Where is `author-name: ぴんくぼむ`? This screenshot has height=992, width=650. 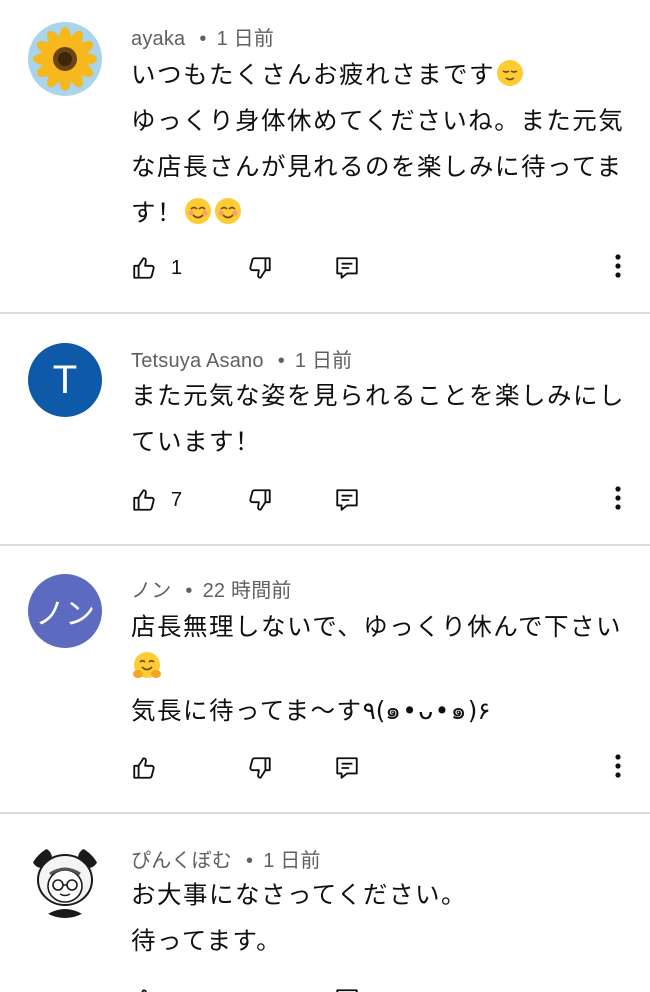
author-name: ぴんくぼむ is located at coordinates (181, 861).